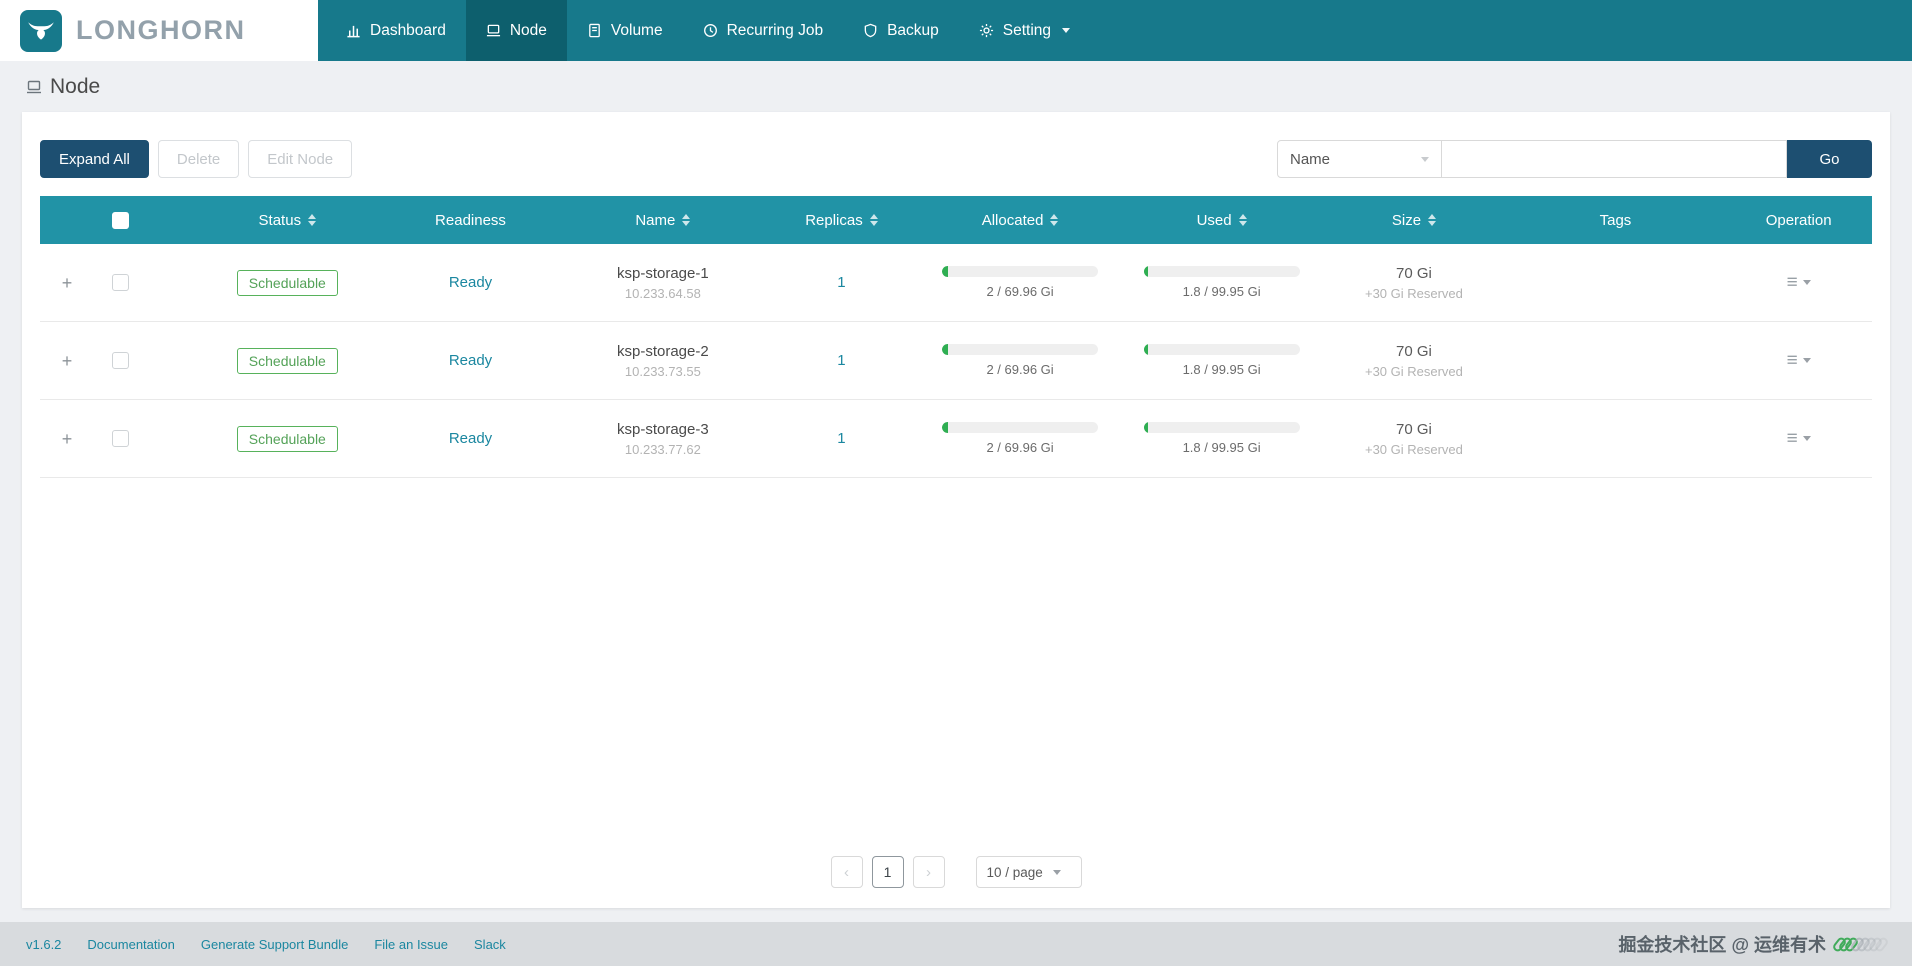 This screenshot has width=1912, height=966. I want to click on column-label: Name, so click(655, 220).